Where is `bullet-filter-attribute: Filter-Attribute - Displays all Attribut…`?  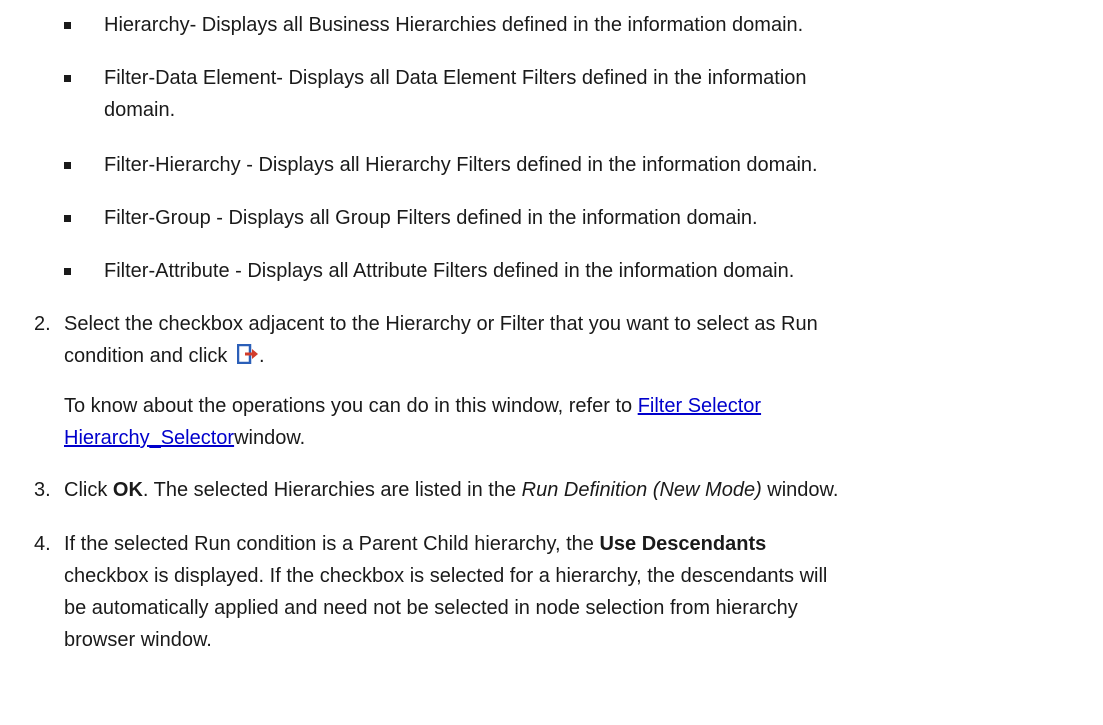 bullet-filter-attribute: Filter-Attribute - Displays all Attribut… is located at coordinates (584, 271).